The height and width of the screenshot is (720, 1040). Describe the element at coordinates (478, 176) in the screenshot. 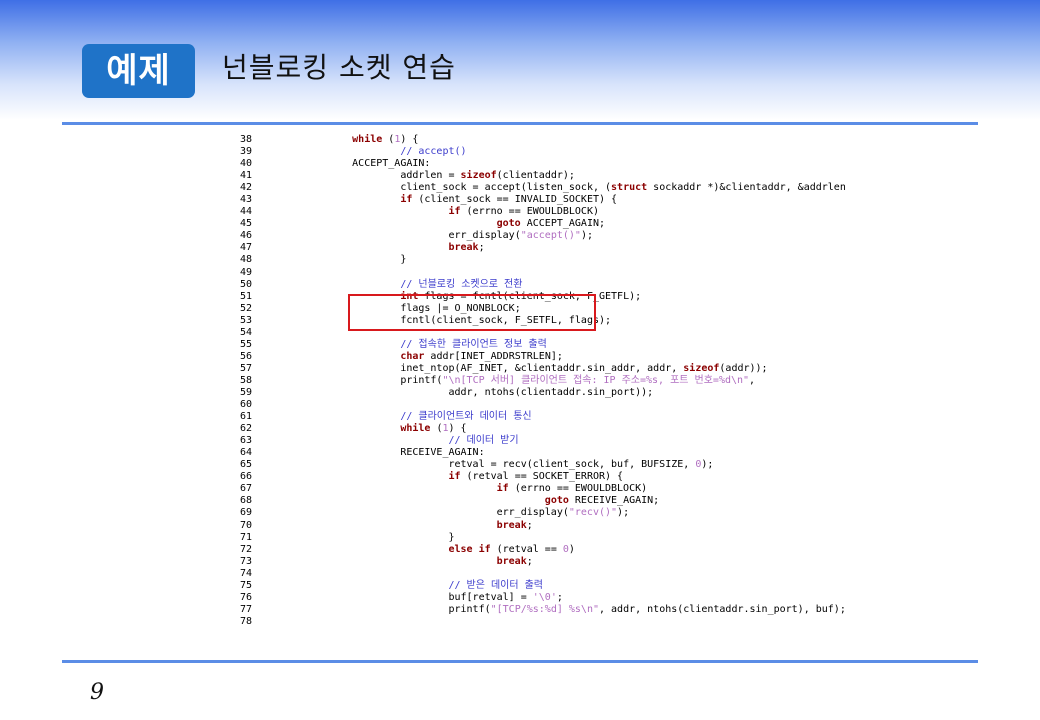

I see `code-token: sizeof` at that location.